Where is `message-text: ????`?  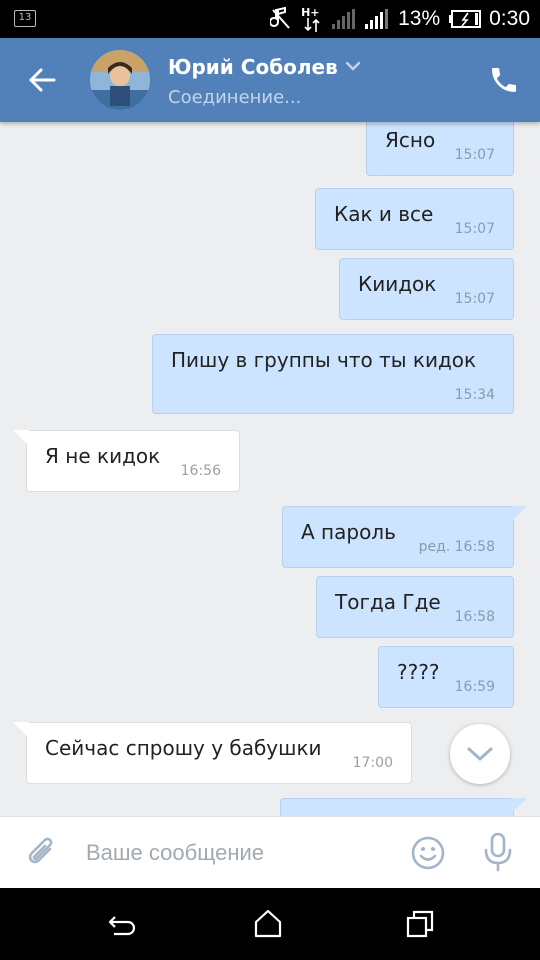 message-text: ???? is located at coordinates (418, 672).